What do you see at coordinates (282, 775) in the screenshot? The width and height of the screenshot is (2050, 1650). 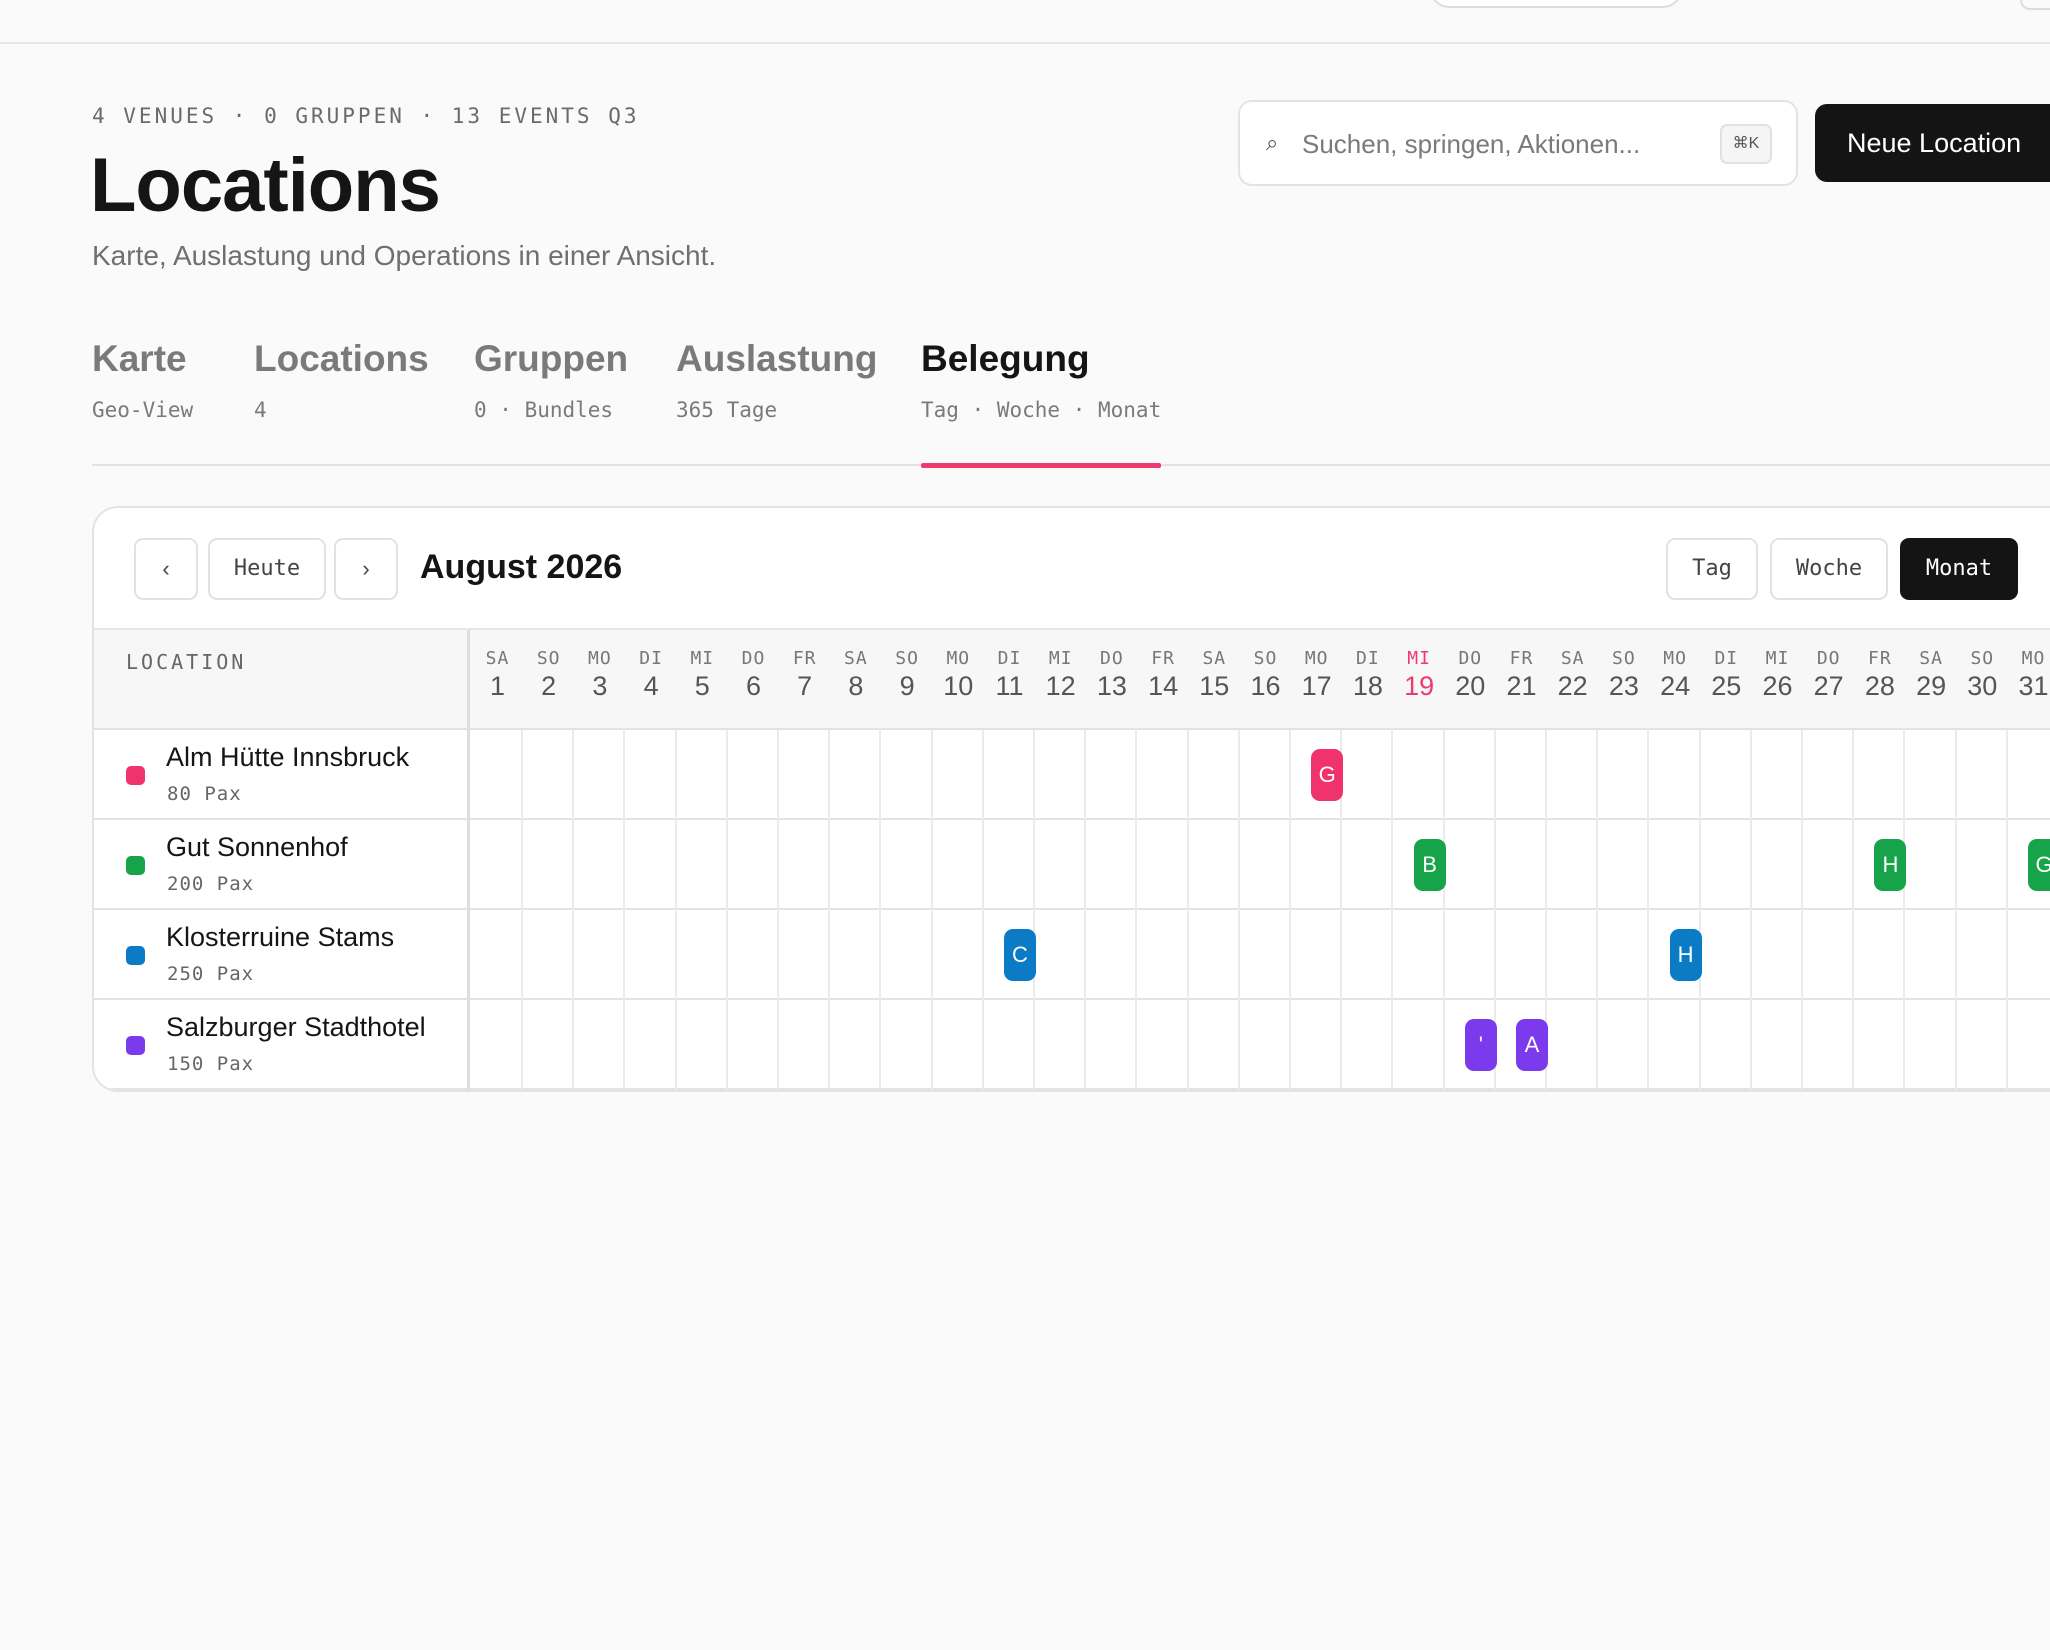 I see `location-cell: Alm Hütte Innsbruck 80 Pax` at bounding box center [282, 775].